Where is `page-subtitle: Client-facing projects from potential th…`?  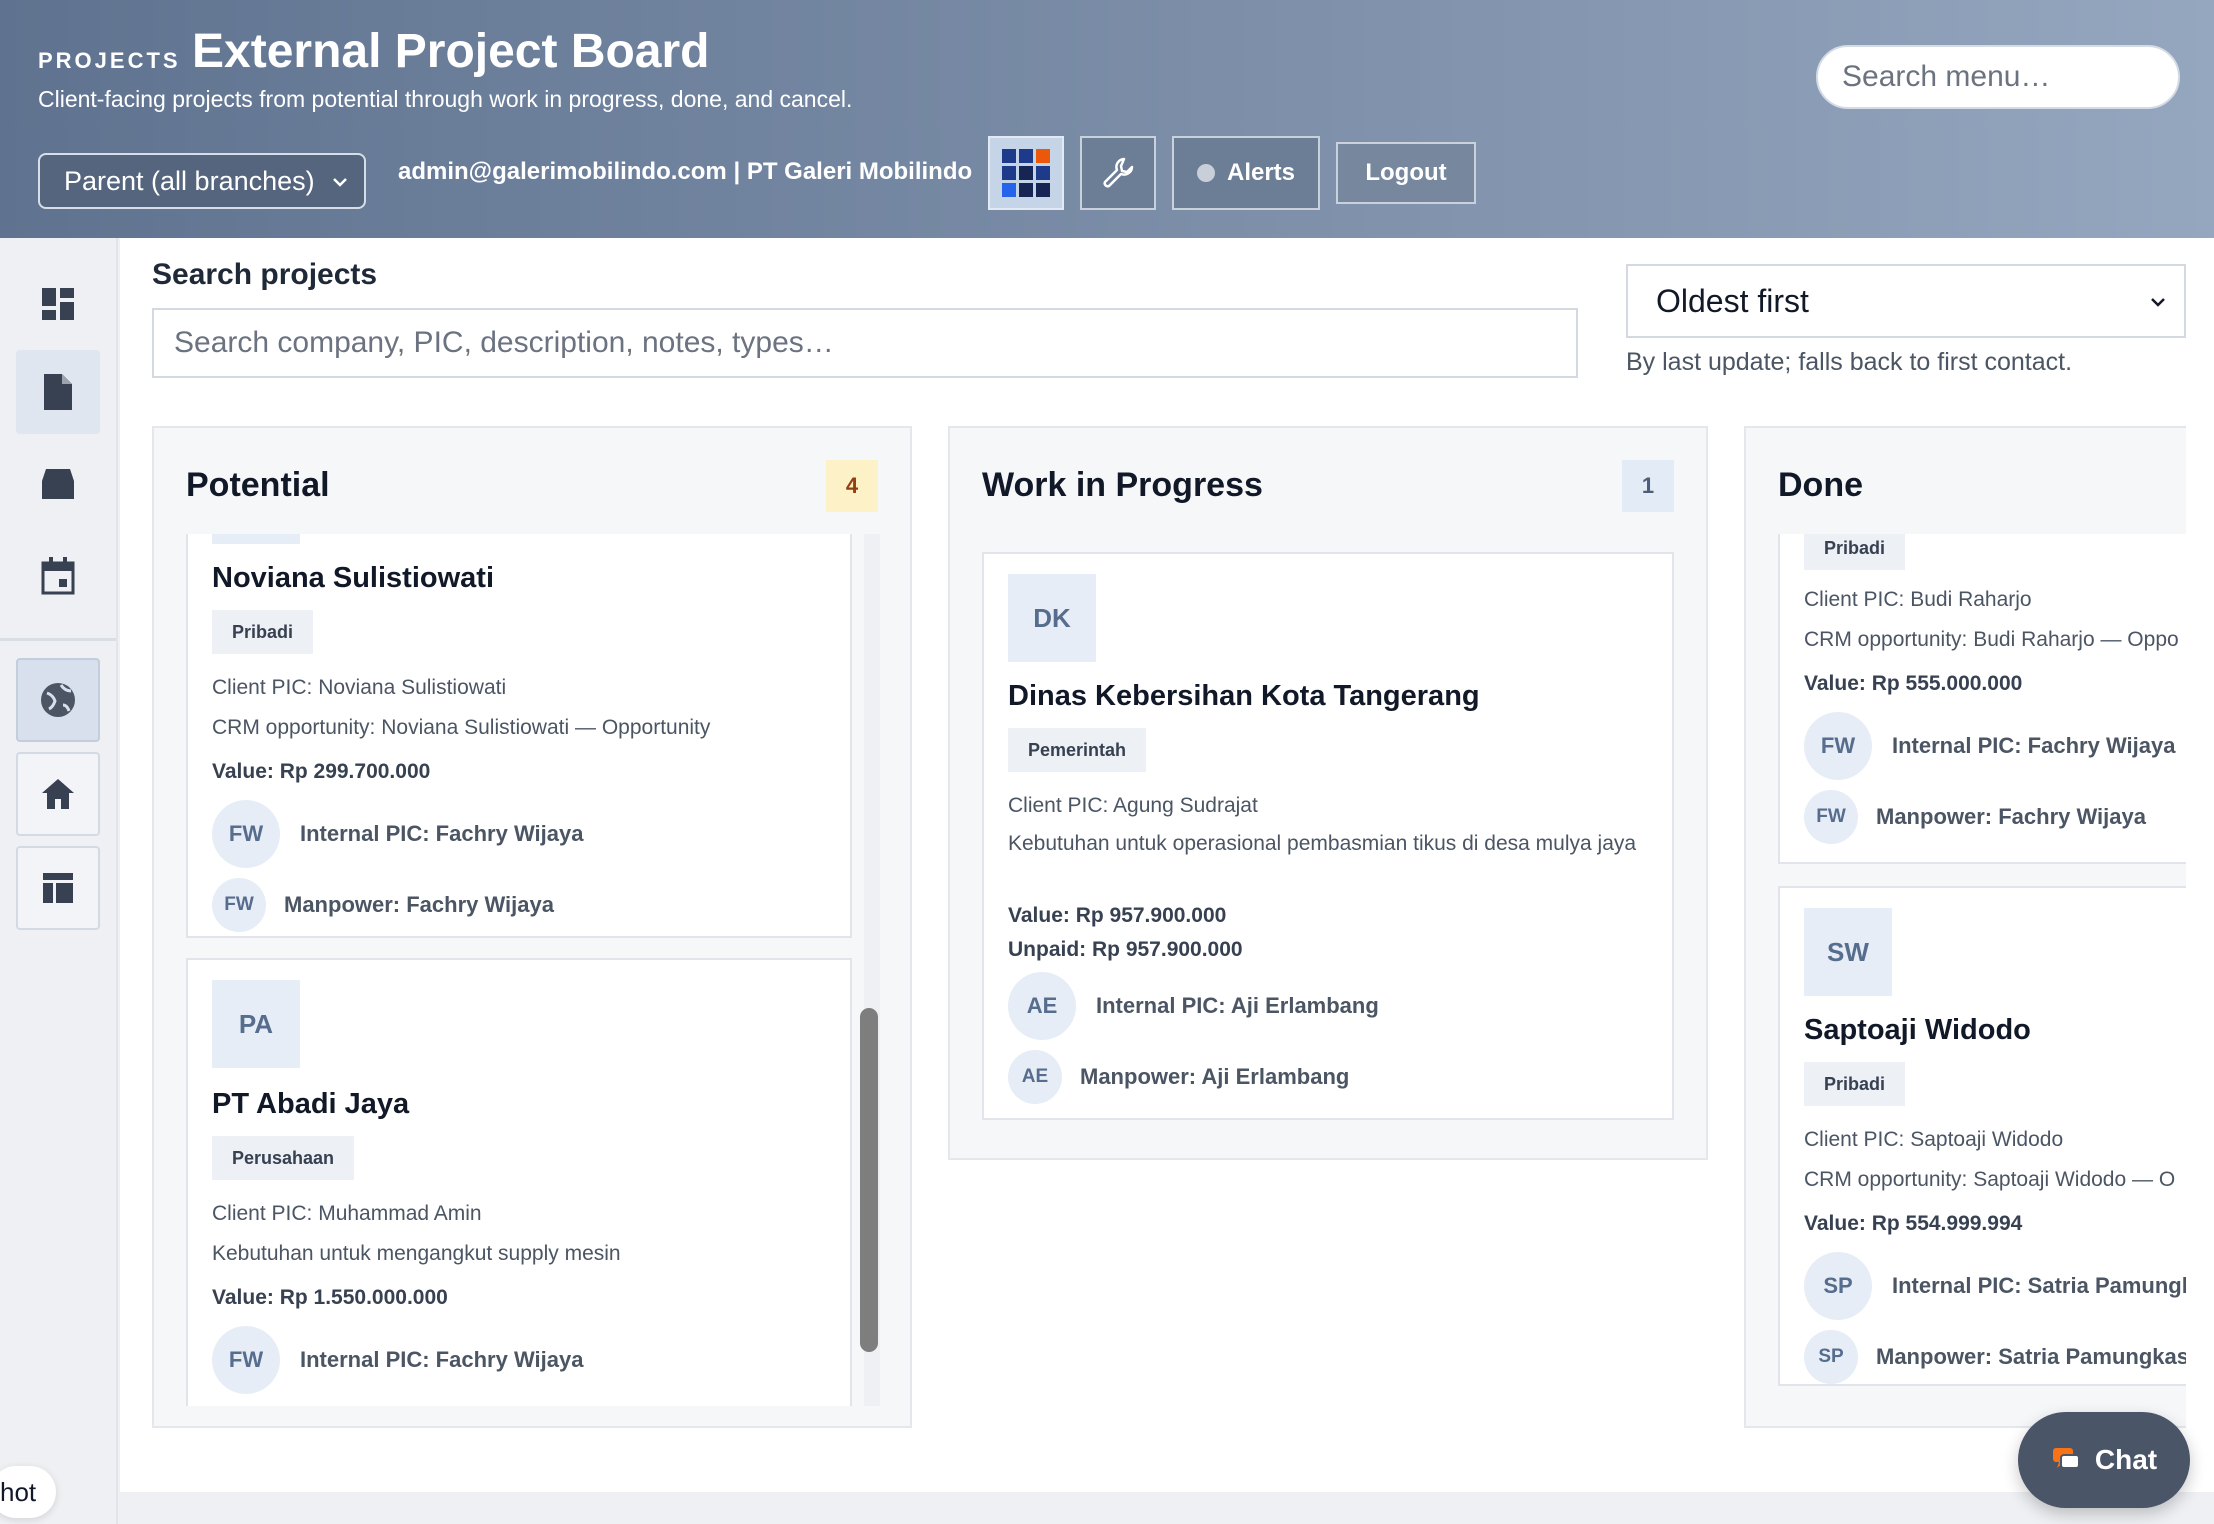 page-subtitle: Client-facing projects from potential th… is located at coordinates (445, 99).